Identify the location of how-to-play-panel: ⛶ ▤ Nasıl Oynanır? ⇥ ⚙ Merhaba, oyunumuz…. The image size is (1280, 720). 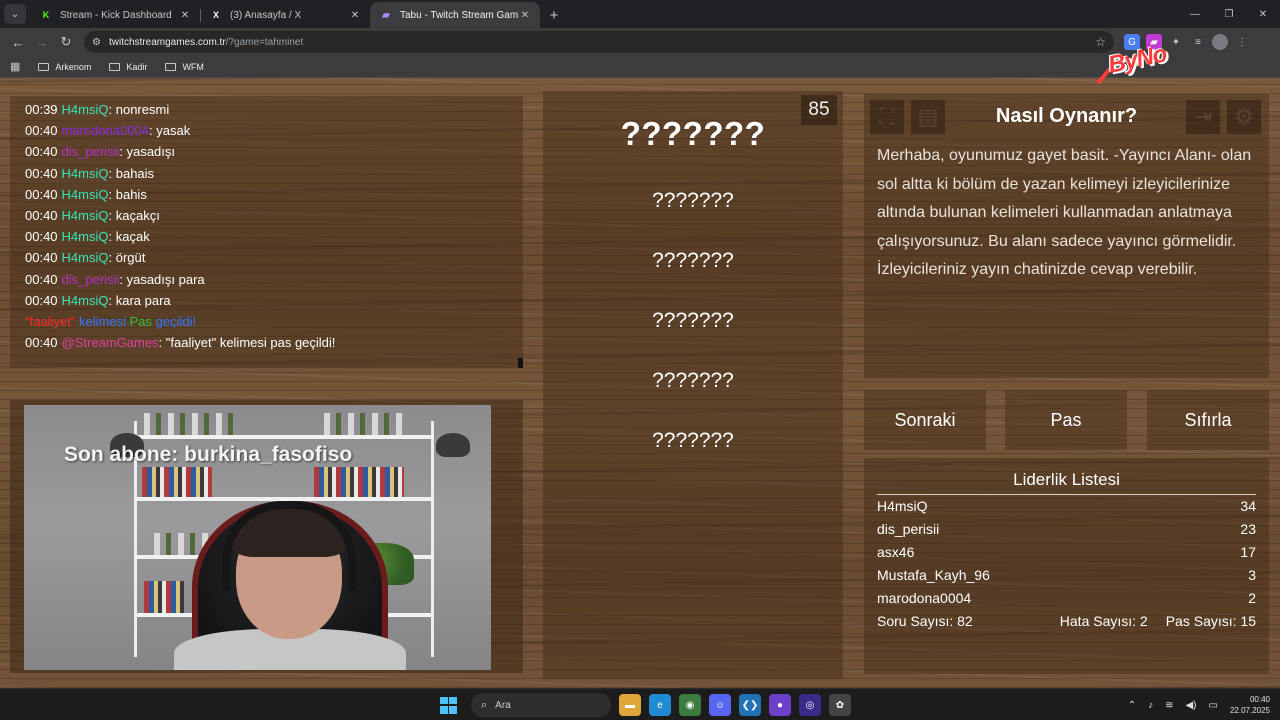
(1066, 236).